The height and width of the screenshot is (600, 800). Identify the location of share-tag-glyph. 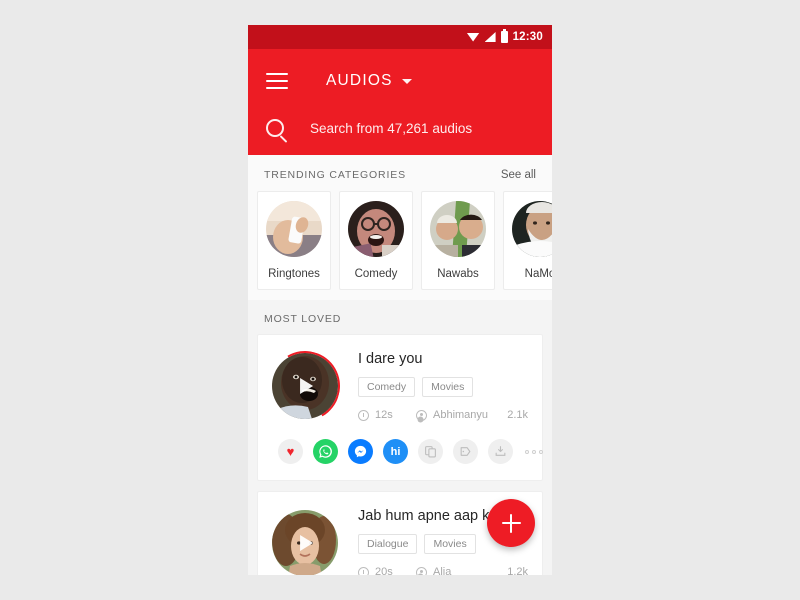
(465, 451).